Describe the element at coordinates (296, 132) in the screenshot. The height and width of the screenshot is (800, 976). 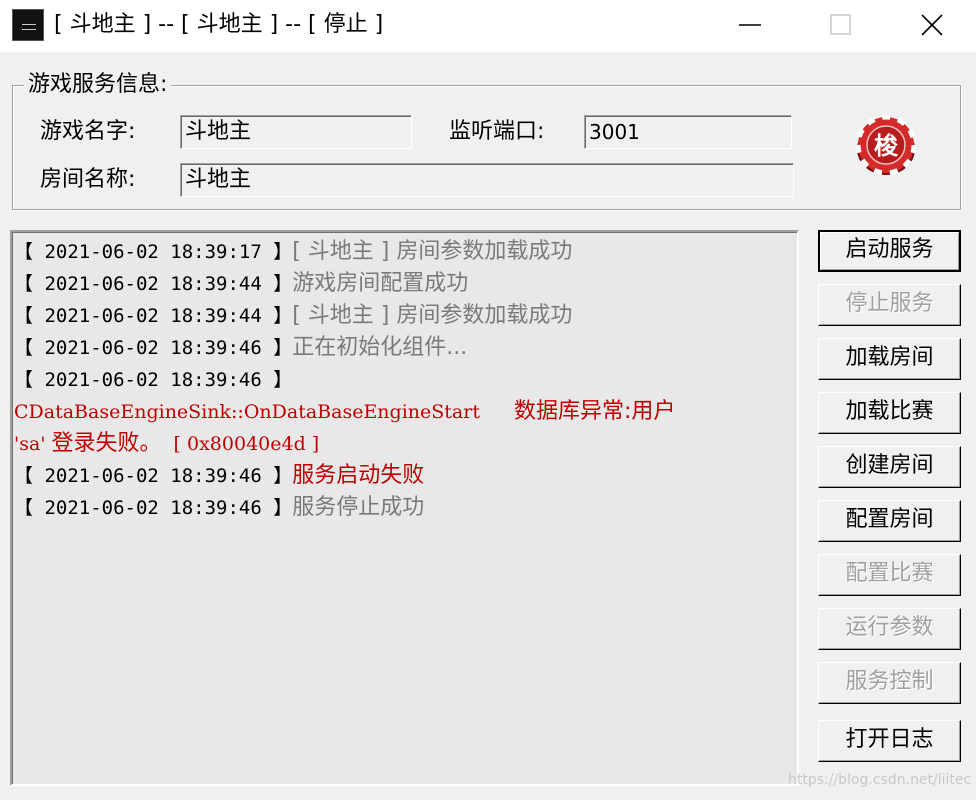
I see `game-name-field: 斗地主` at that location.